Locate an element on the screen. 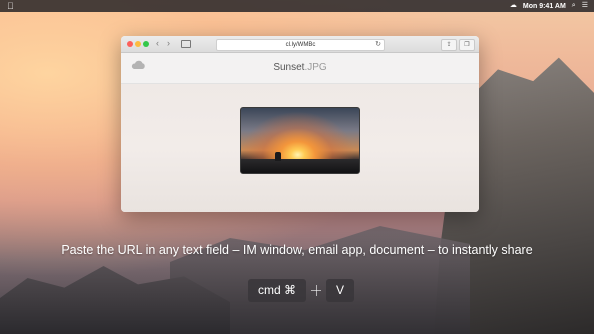  reload-icon: ↻ is located at coordinates (378, 45).